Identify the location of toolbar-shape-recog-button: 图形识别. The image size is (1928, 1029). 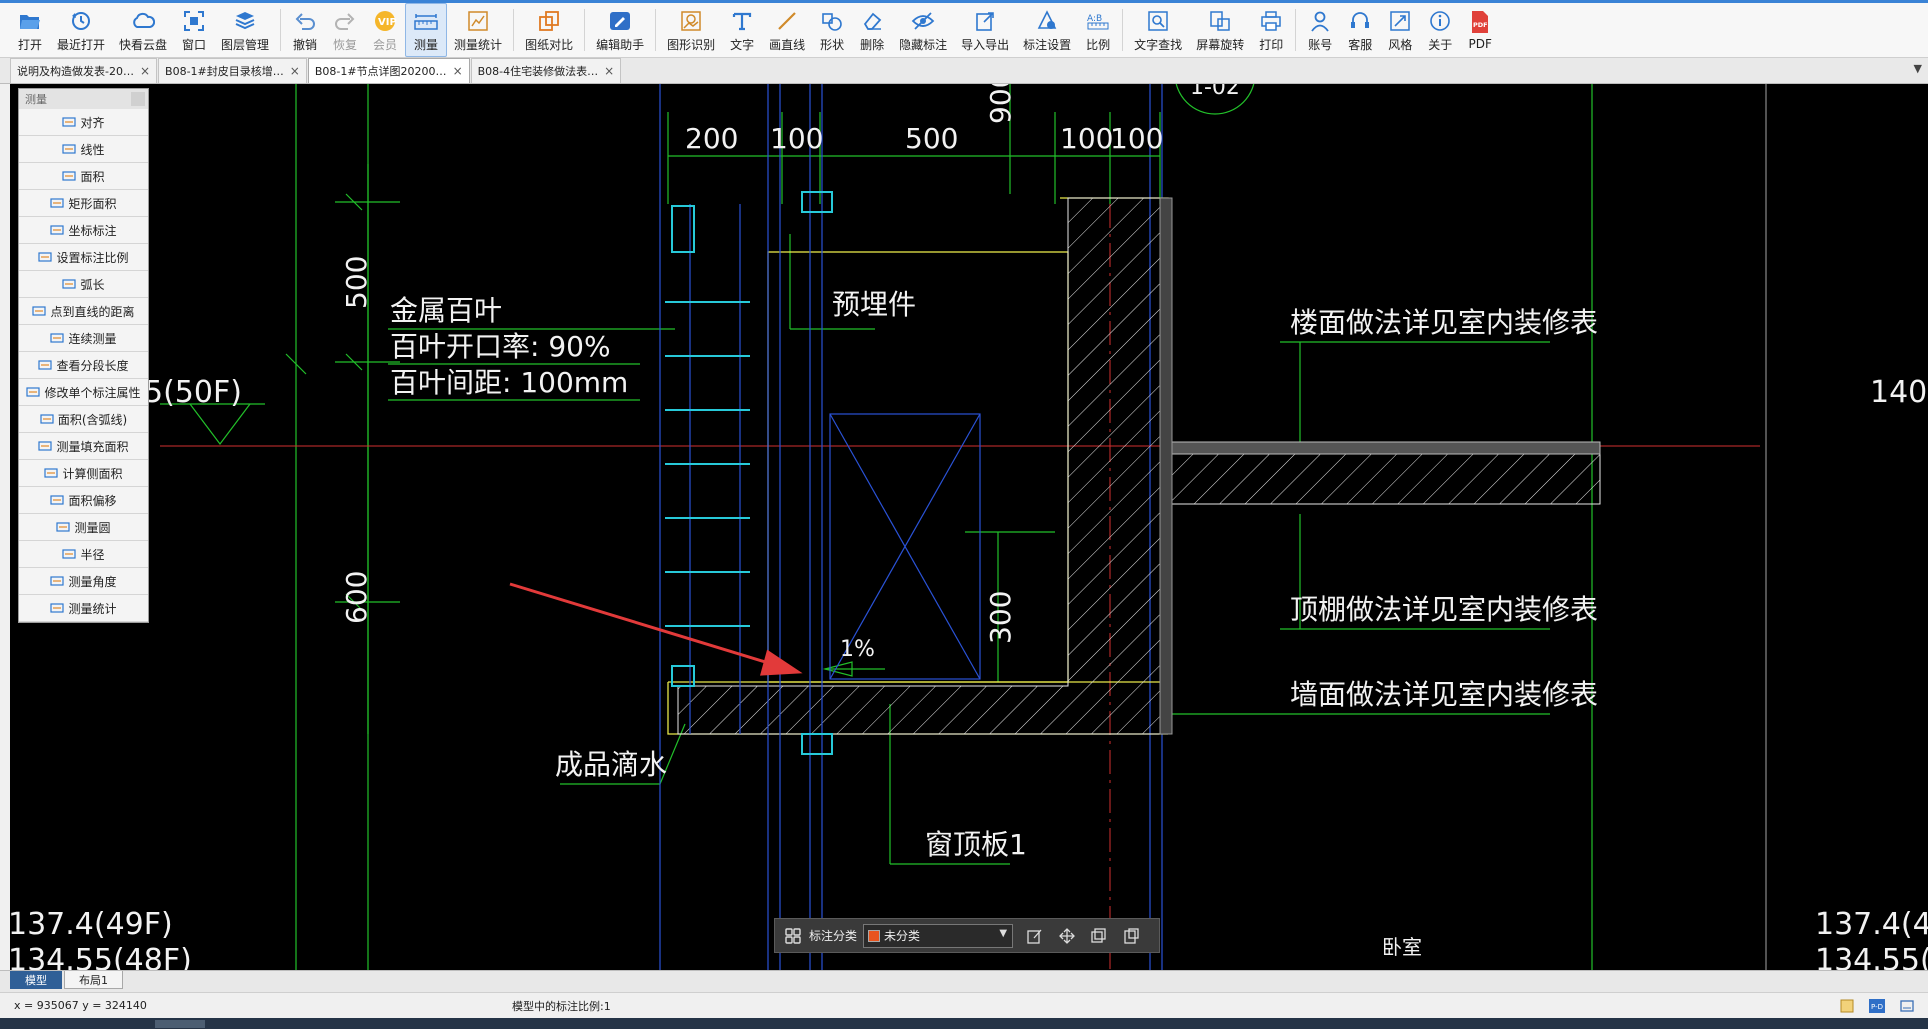
(691, 30).